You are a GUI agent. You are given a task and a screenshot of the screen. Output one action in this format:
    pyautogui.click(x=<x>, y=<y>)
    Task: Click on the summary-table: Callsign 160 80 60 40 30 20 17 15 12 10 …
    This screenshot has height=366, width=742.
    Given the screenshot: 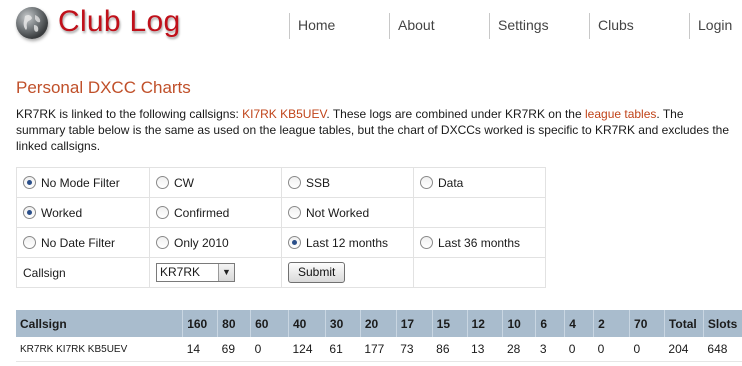 What is the action you would take?
    pyautogui.click(x=379, y=336)
    